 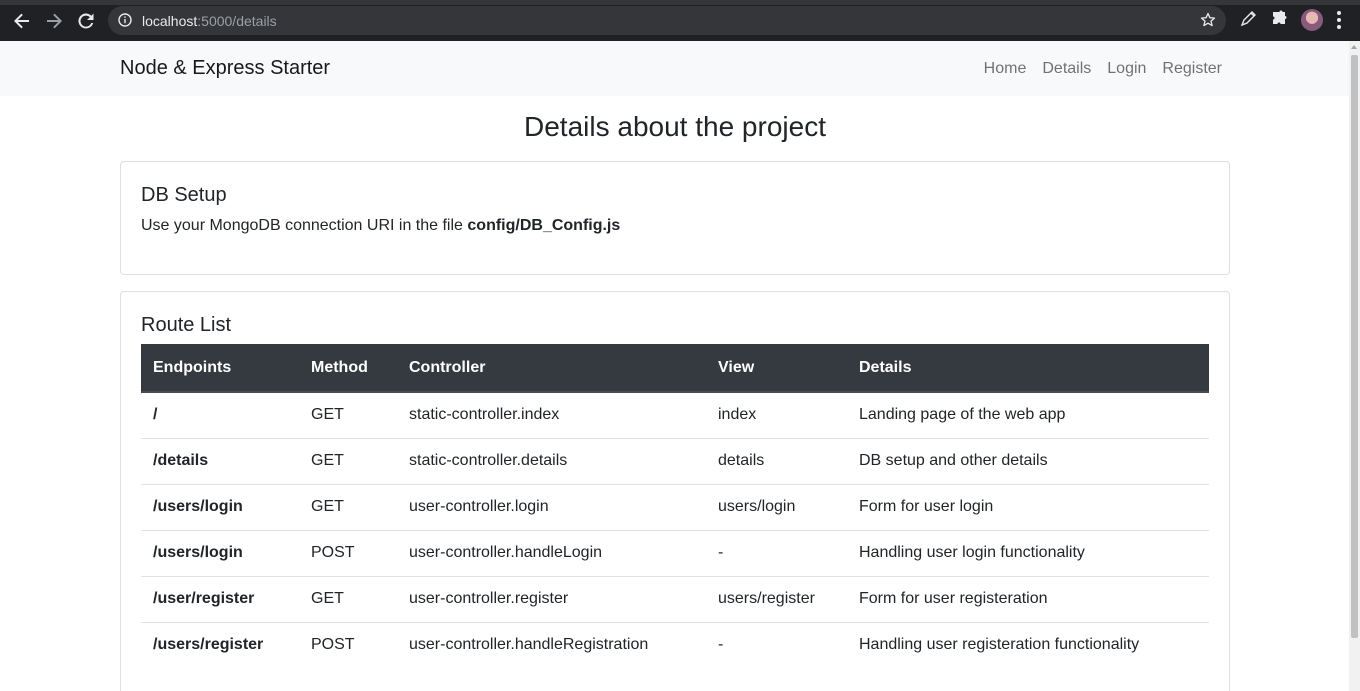 What do you see at coordinates (155, 415) in the screenshot?
I see `cell-endpoint: /` at bounding box center [155, 415].